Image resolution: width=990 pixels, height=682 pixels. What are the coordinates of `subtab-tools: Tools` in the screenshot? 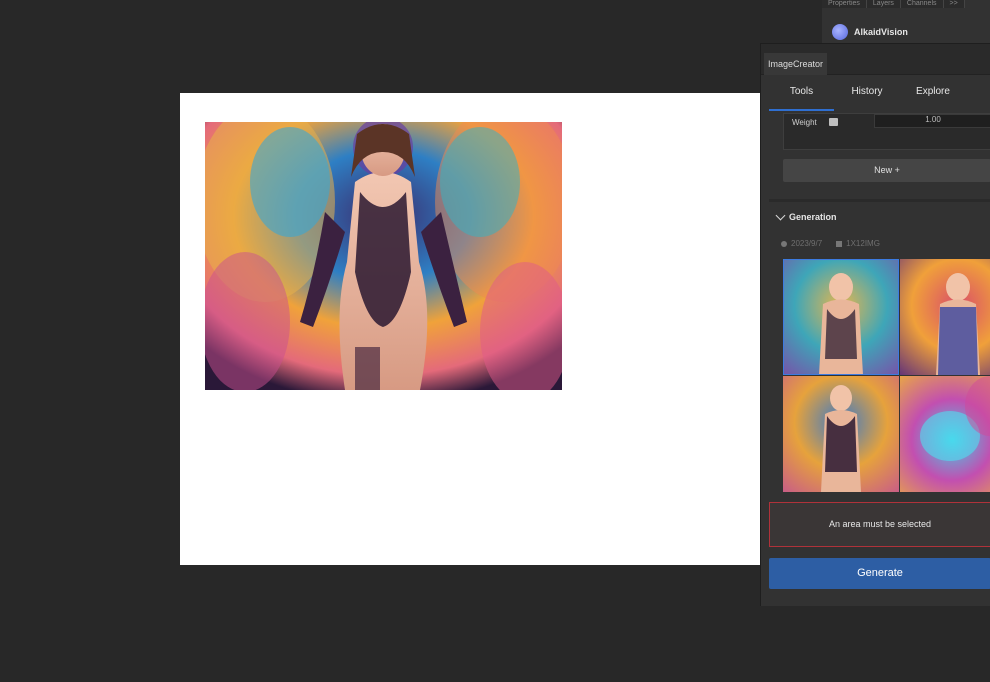 It's located at (801, 93).